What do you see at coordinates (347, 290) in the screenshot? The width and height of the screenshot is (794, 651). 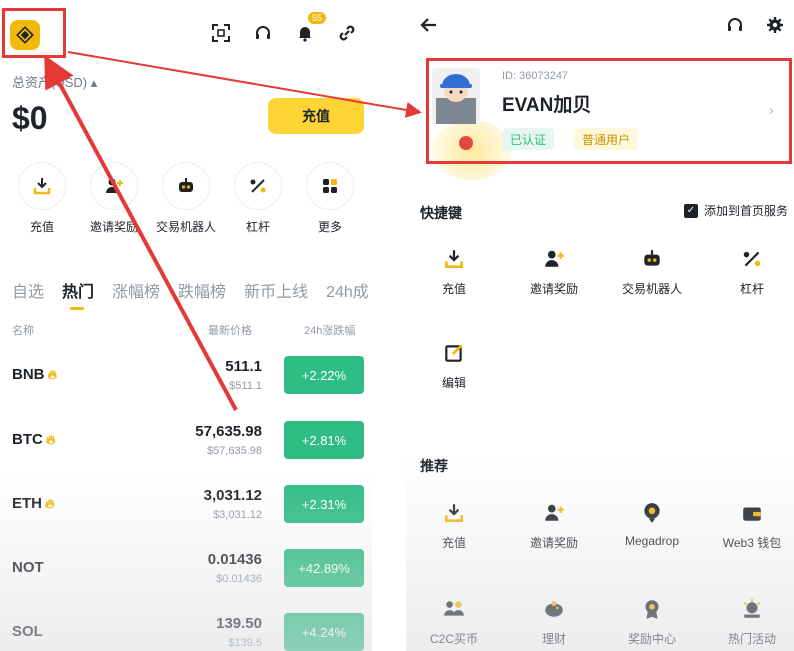 I see `tab-24h-volume: 24h成` at bounding box center [347, 290].